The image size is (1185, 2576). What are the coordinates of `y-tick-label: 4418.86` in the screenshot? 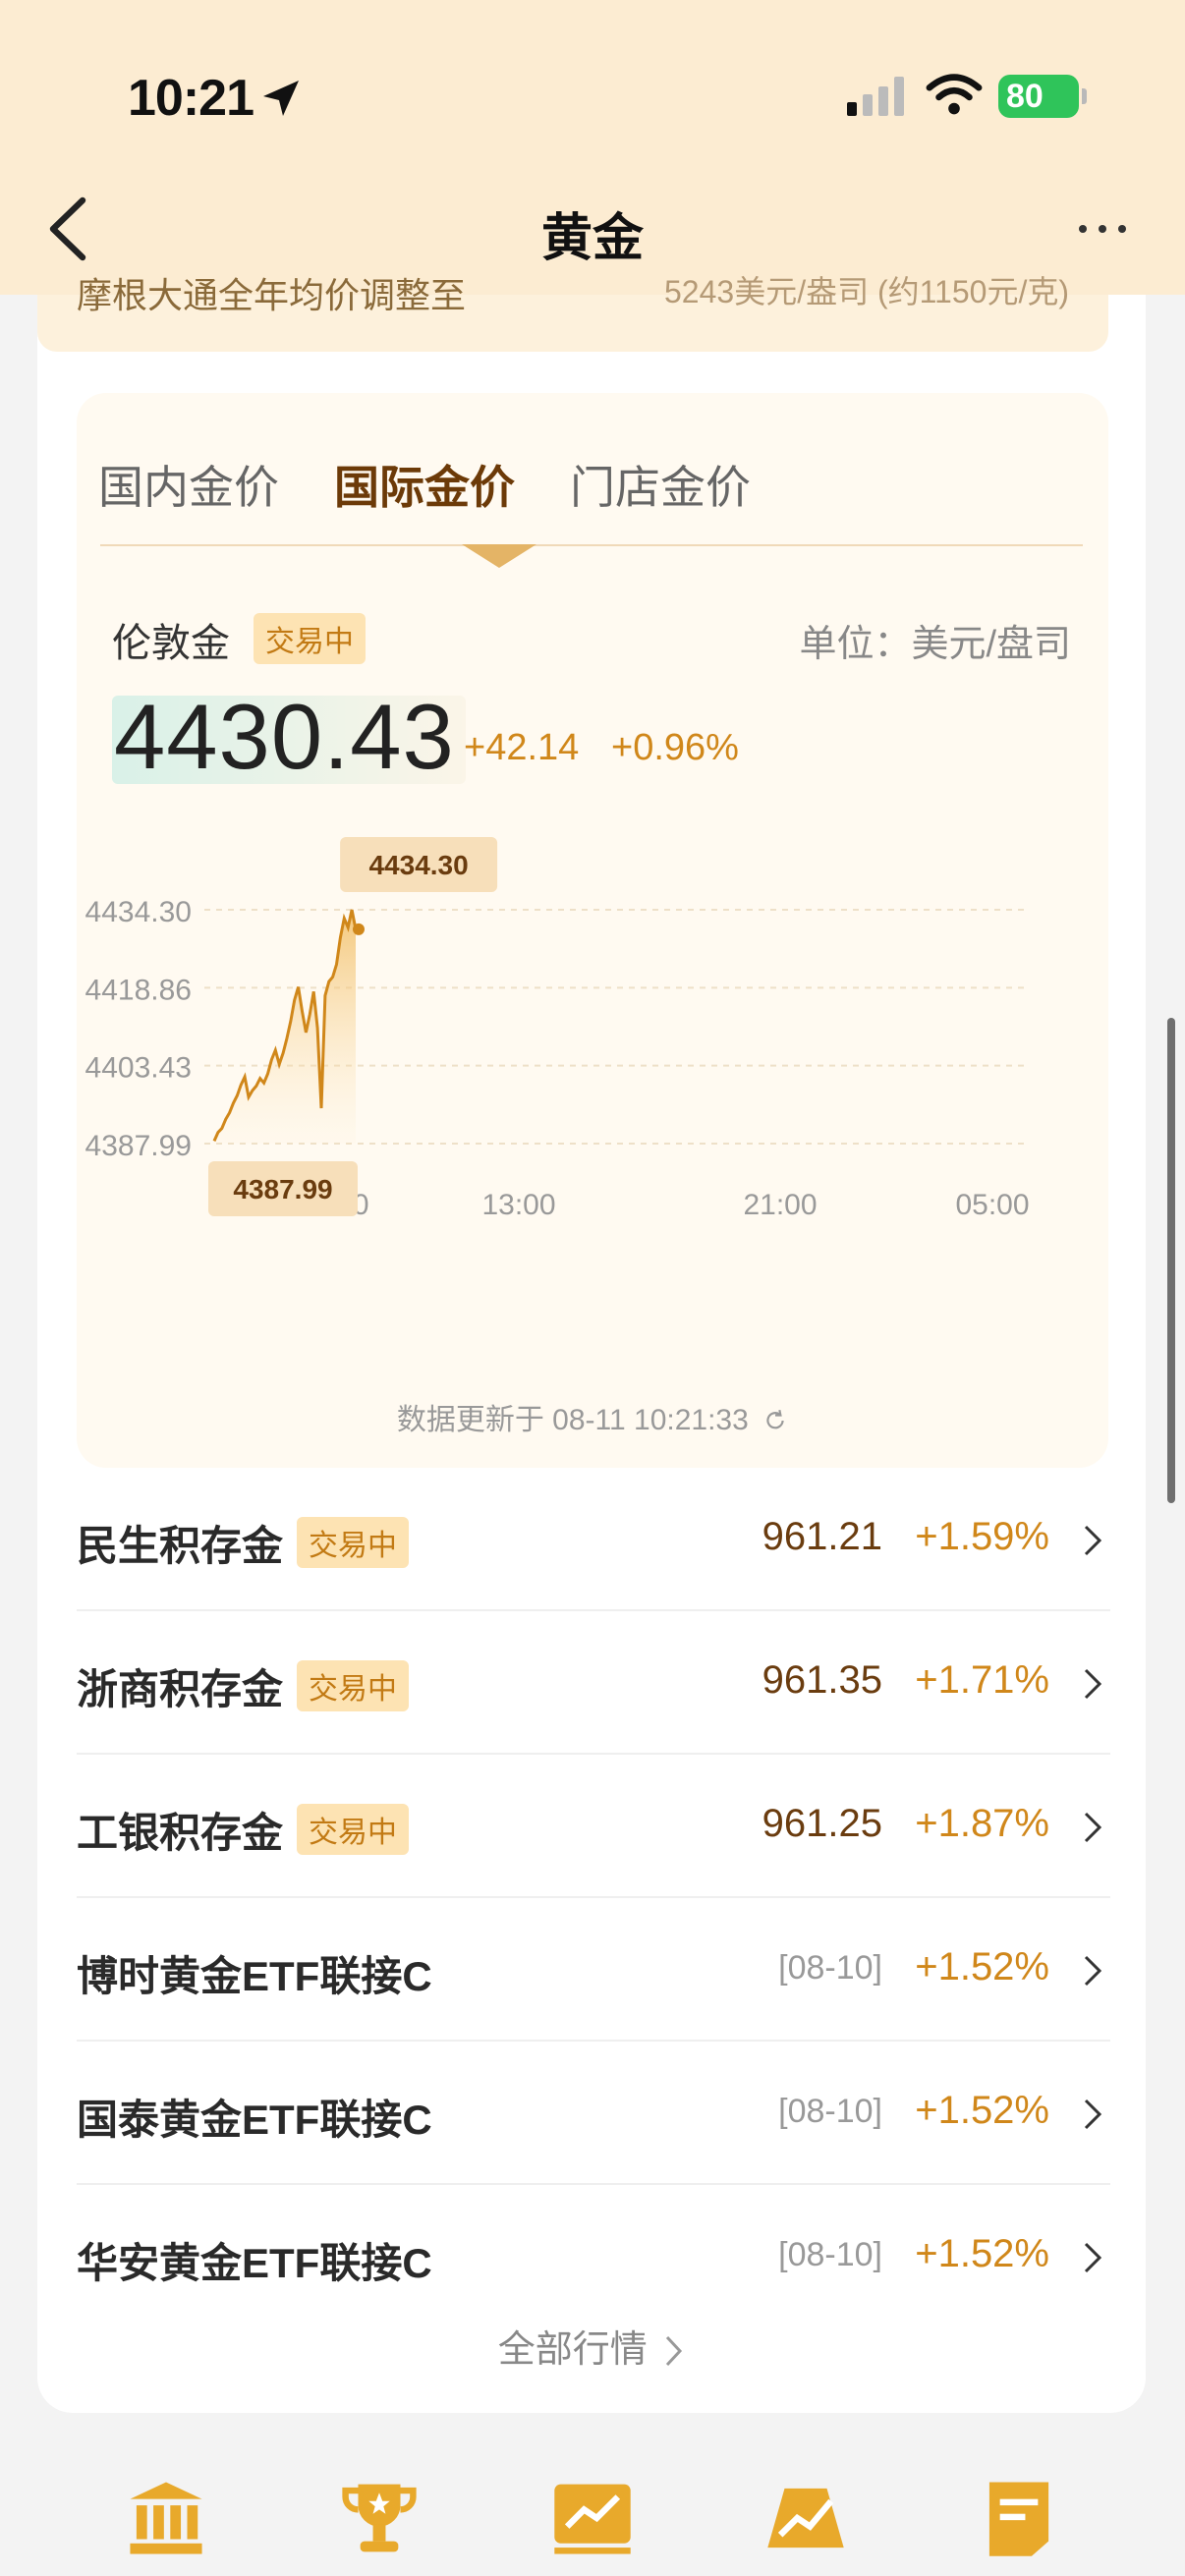 It's located at (138, 990).